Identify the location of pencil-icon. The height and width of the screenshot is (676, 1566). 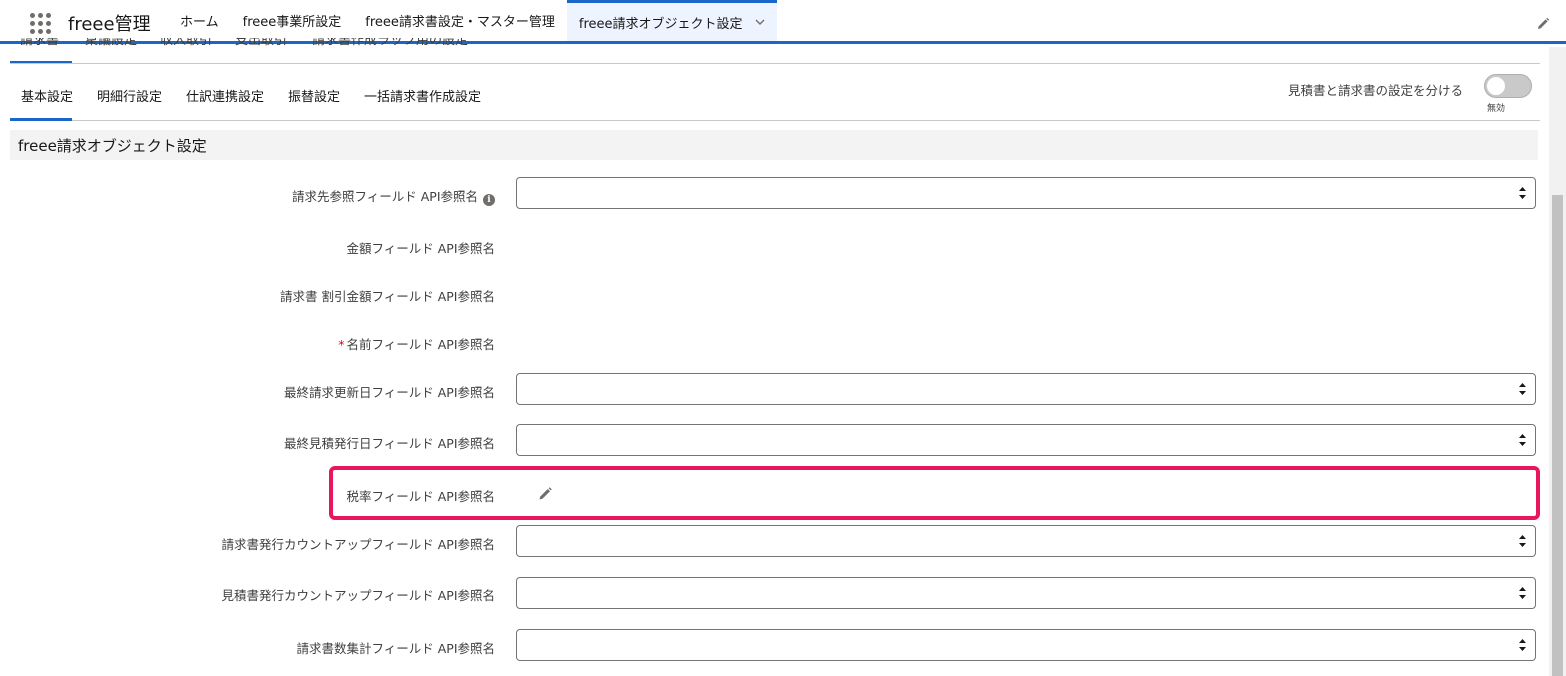
(545, 493).